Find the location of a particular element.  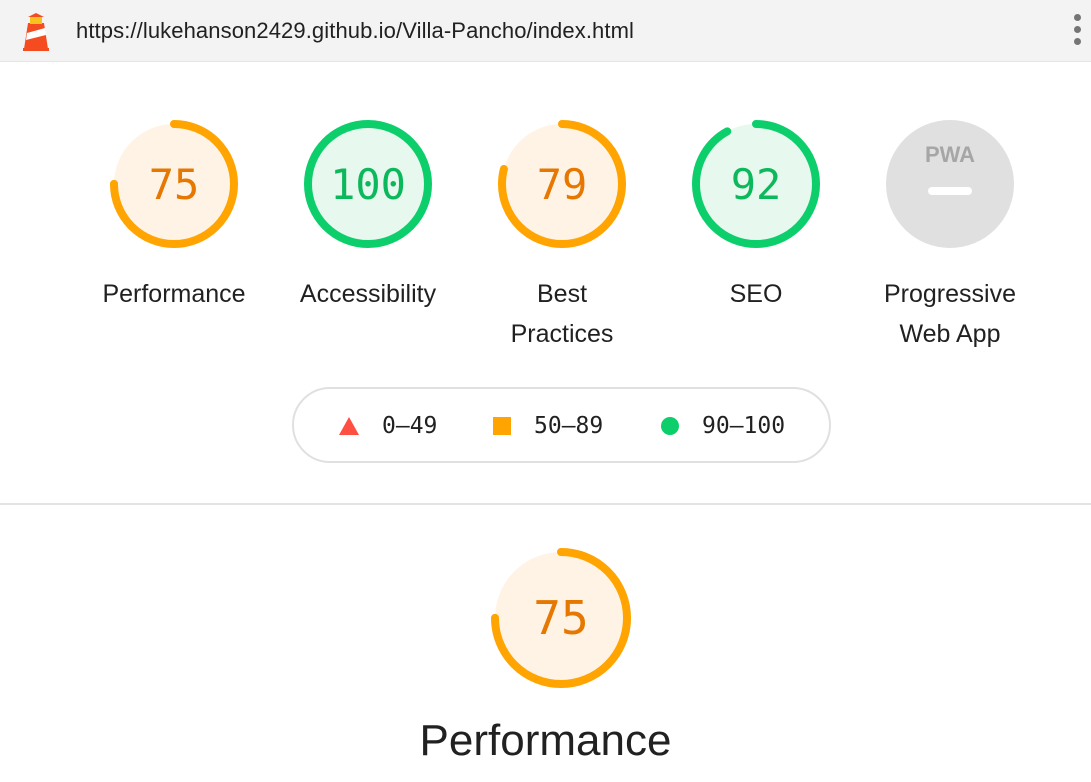

pwa-badge is located at coordinates (950, 184).